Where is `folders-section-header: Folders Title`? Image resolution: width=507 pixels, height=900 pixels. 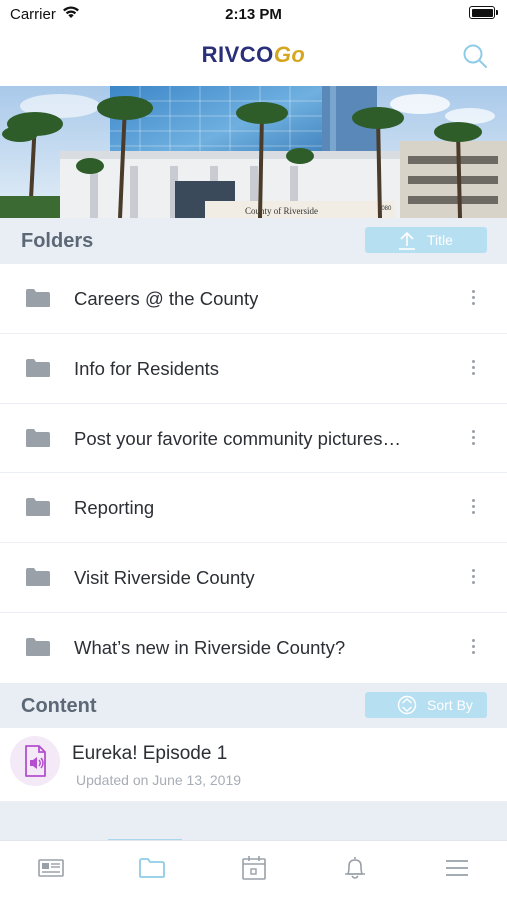 folders-section-header: Folders Title is located at coordinates (253, 241).